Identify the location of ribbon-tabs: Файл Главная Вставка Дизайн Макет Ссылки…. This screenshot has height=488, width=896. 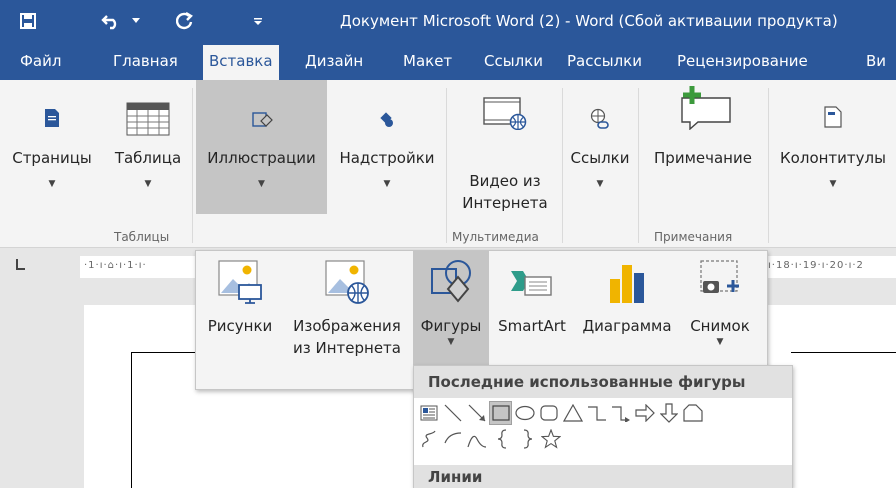
(448, 61).